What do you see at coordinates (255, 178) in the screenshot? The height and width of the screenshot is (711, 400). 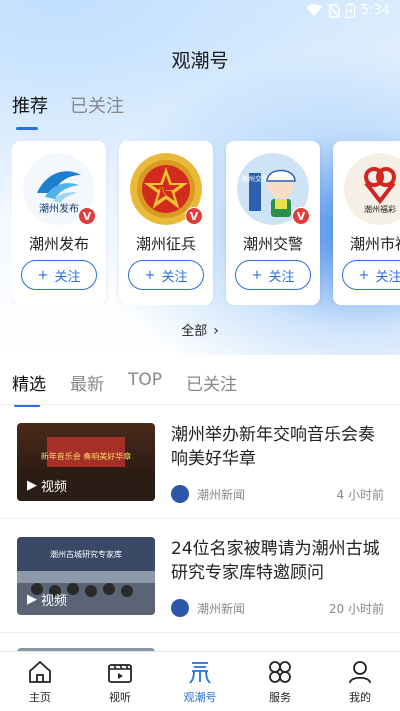 I see `logo-text: 潮州交警` at bounding box center [255, 178].